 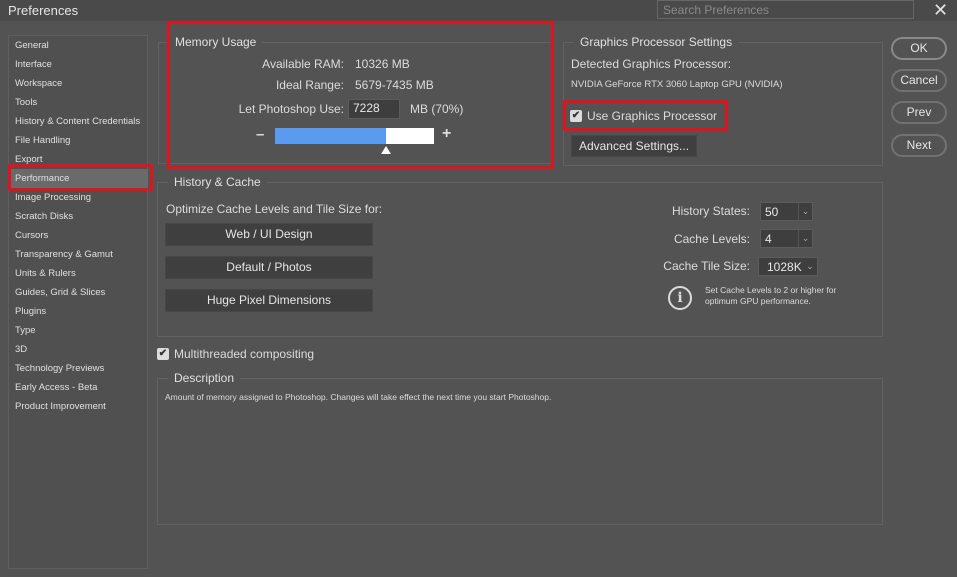 What do you see at coordinates (269, 300) in the screenshot?
I see `huge-pixel-dimensions-button: Huge Pixel Dimensions` at bounding box center [269, 300].